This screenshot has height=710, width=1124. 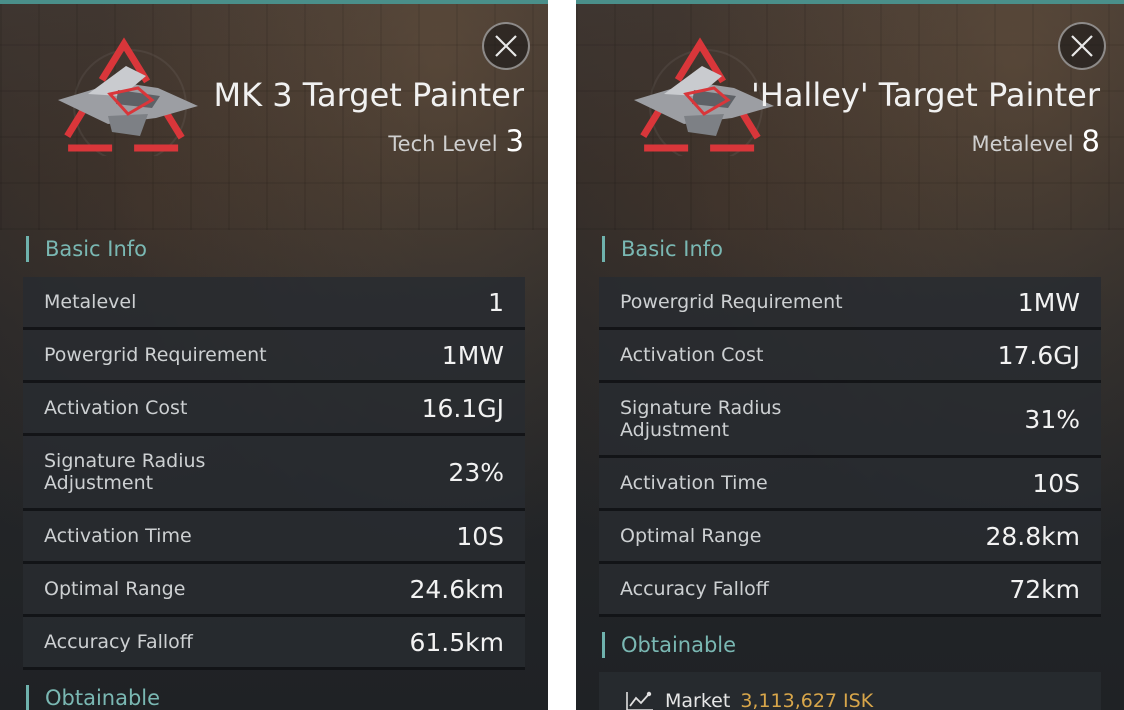 I want to click on stat-value: 31%, so click(x=1052, y=419).